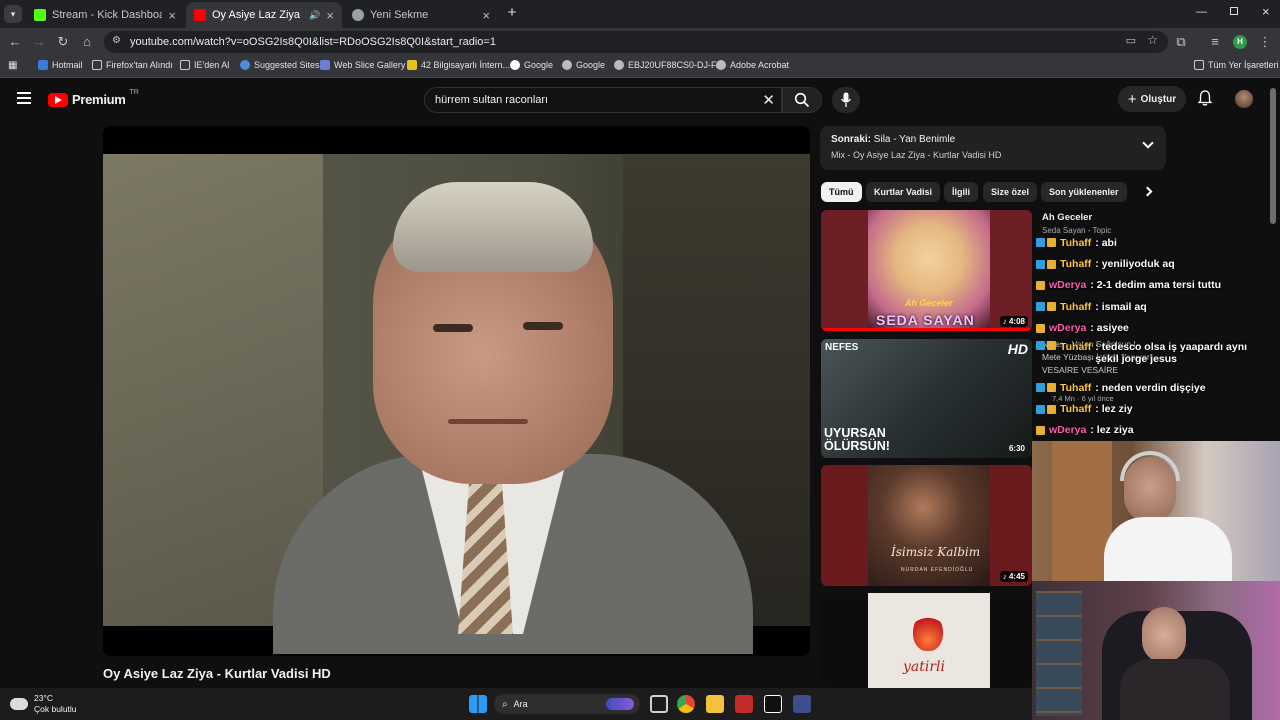  I want to click on site-info-icon: ⚙, so click(116, 40).